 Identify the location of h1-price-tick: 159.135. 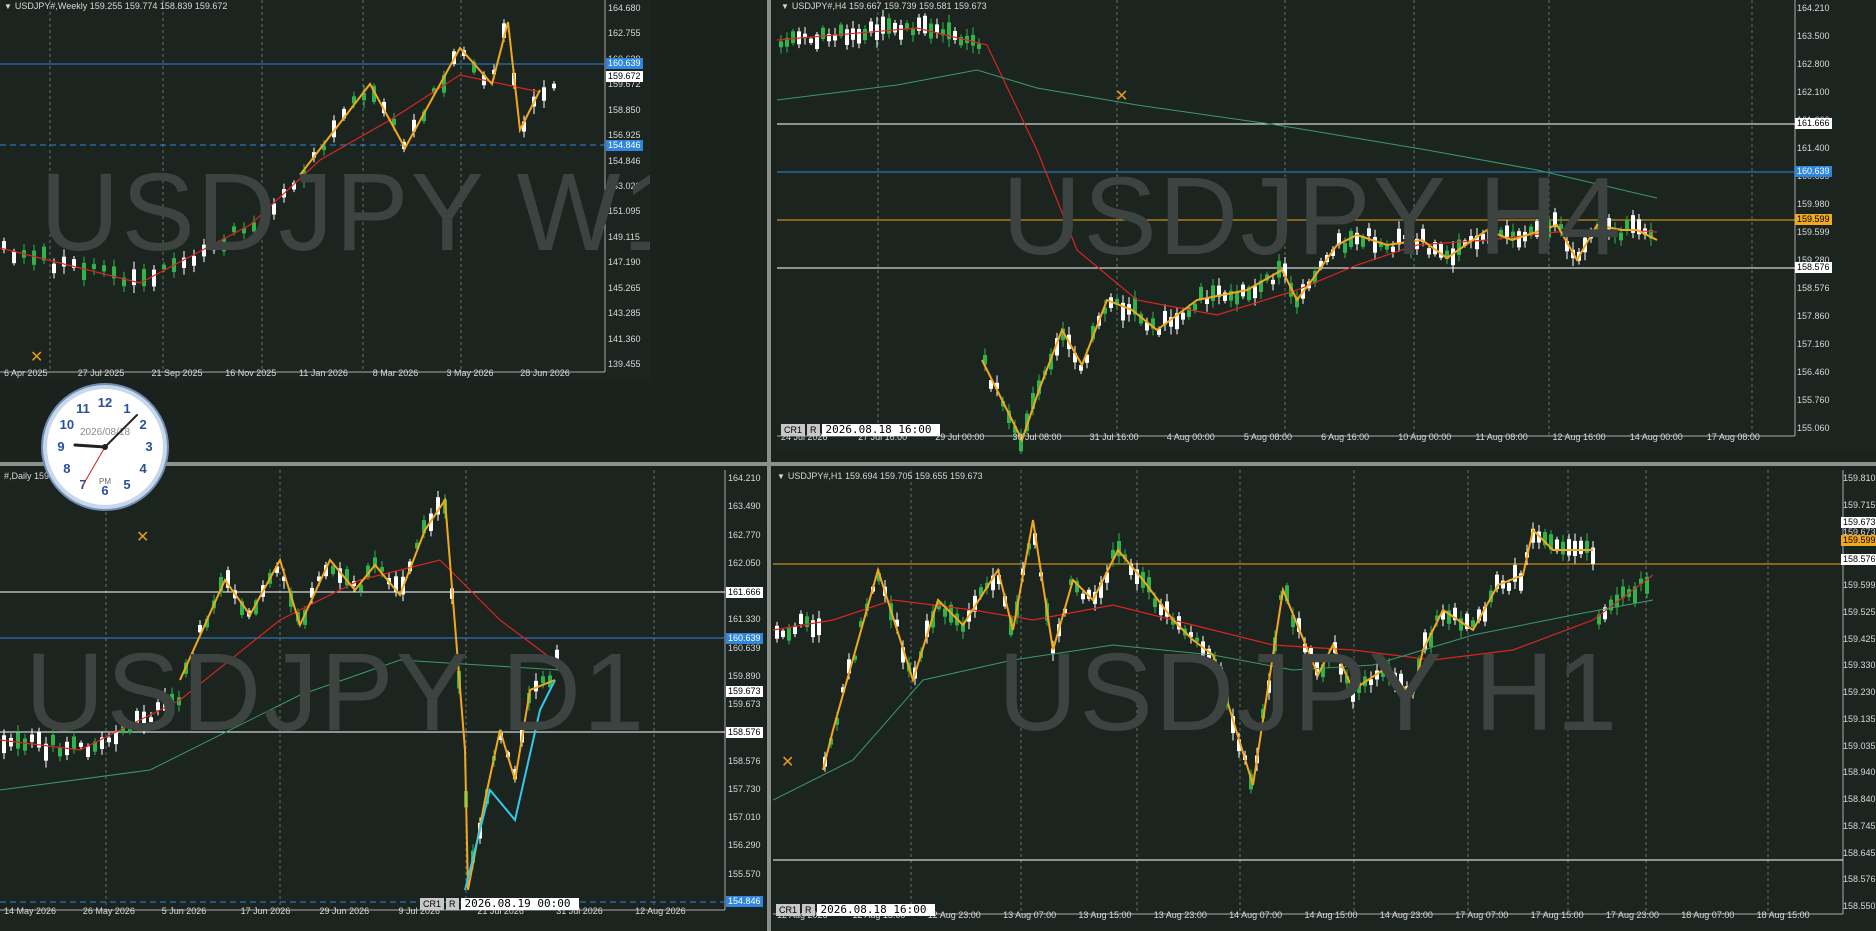
(1859, 718).